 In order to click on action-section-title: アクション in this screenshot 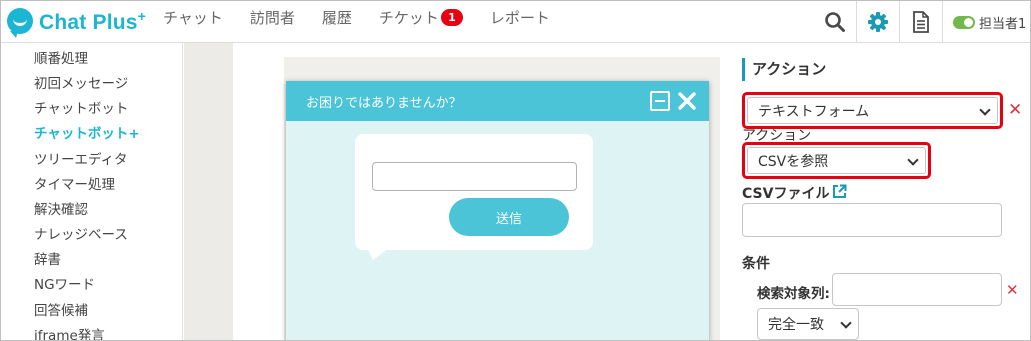, I will do `click(784, 69)`.